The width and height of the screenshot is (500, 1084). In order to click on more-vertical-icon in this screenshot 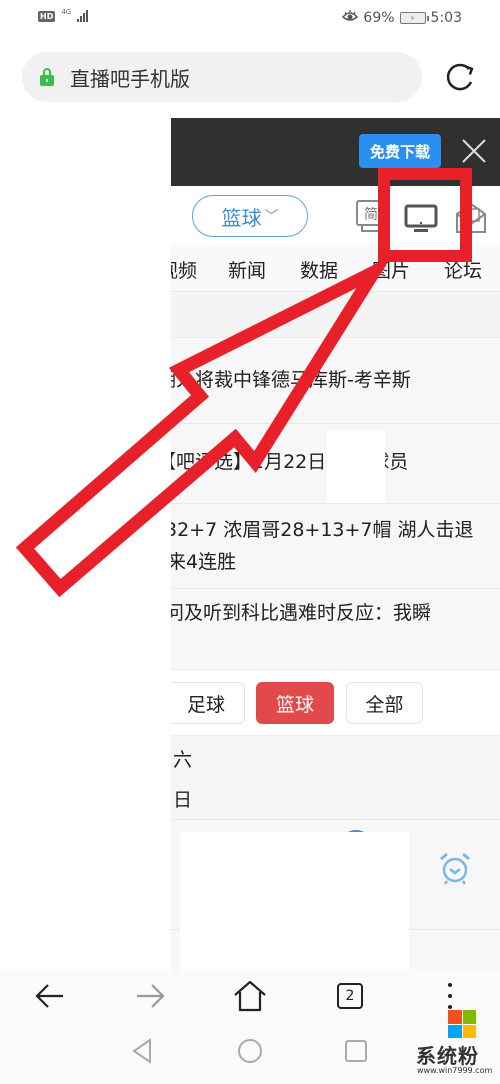, I will do `click(450, 996)`.